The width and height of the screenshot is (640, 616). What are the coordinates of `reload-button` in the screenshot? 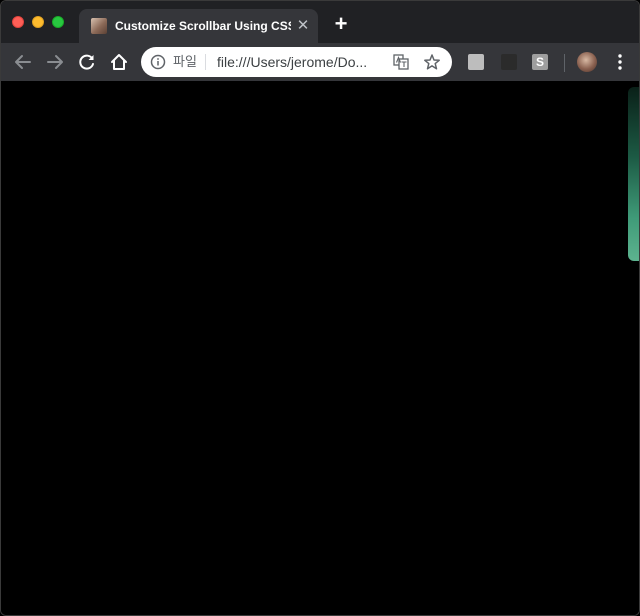 It's located at (87, 62).